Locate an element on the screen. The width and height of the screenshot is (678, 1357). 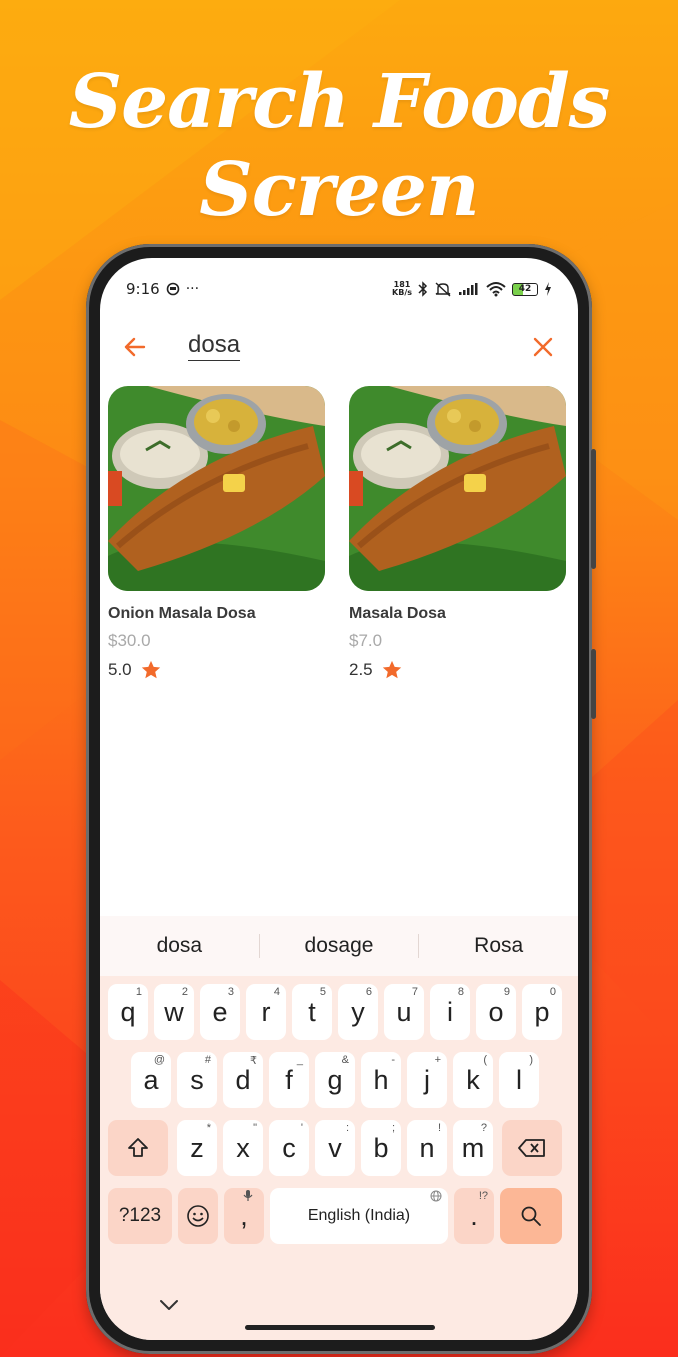
key-hint: @ is located at coordinates (159, 1060).